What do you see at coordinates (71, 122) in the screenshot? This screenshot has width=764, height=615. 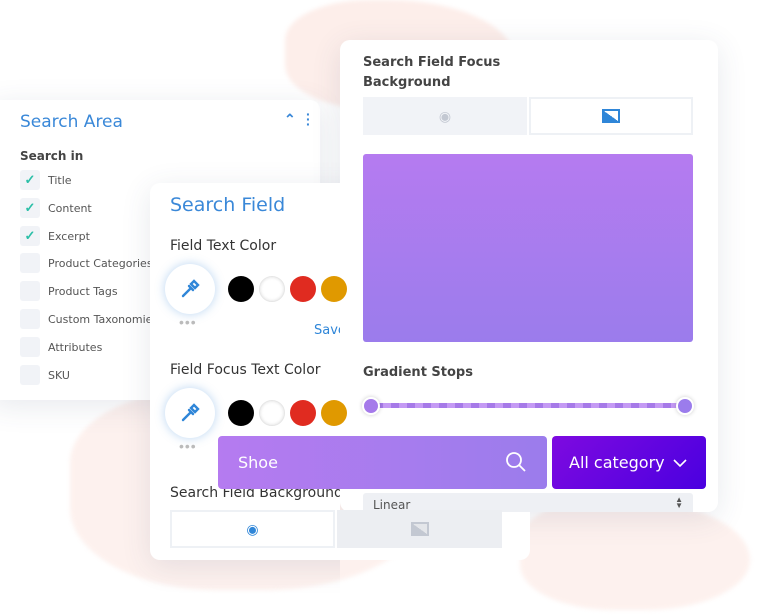 I see `panel-title: Search Area` at bounding box center [71, 122].